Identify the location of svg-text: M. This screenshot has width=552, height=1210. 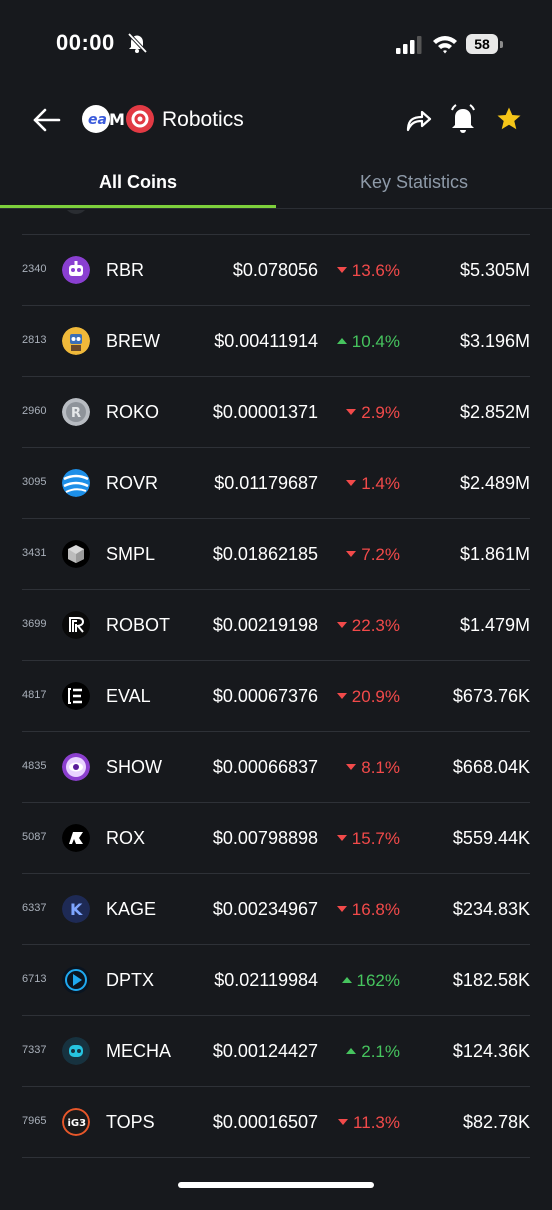
(117, 119).